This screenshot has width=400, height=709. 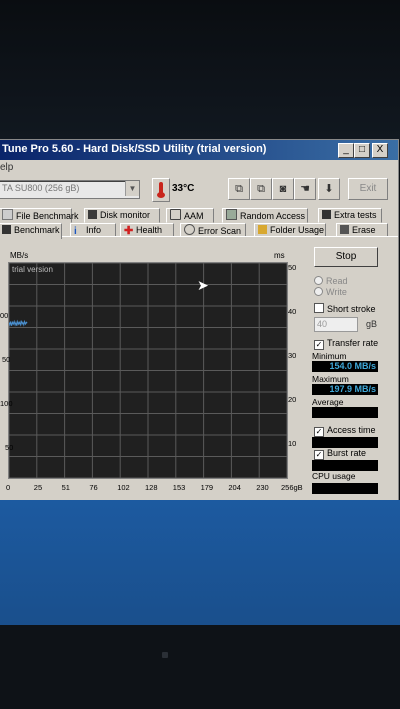 I want to click on screenshot-camera-icon: ◙, so click(x=283, y=189).